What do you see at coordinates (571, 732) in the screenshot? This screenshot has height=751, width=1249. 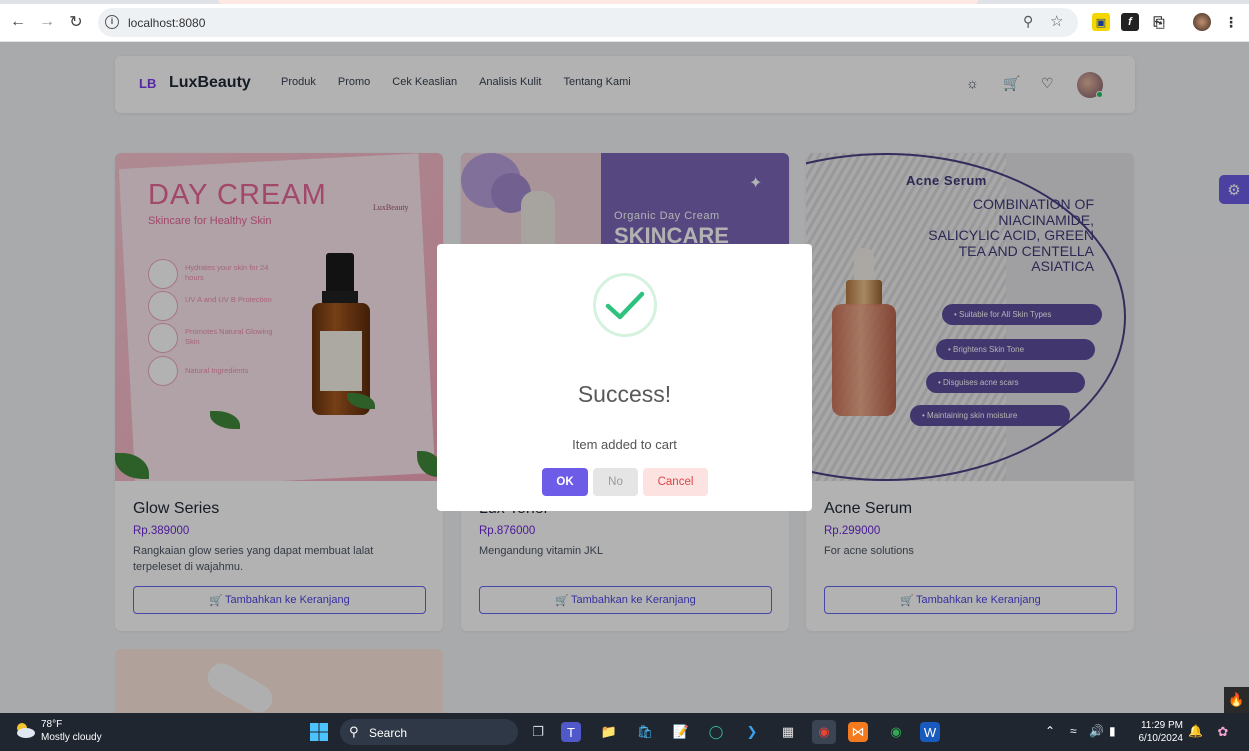 I see `teams-icon: T` at bounding box center [571, 732].